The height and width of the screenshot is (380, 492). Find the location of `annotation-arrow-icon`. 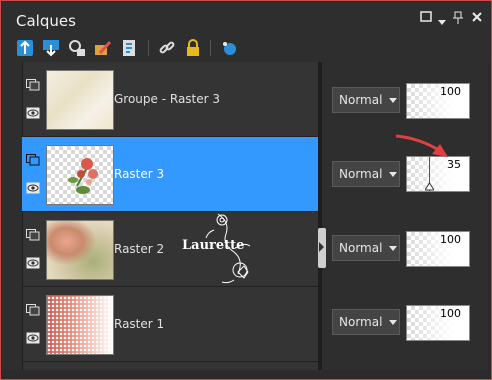

annotation-arrow-icon is located at coordinates (421, 145).